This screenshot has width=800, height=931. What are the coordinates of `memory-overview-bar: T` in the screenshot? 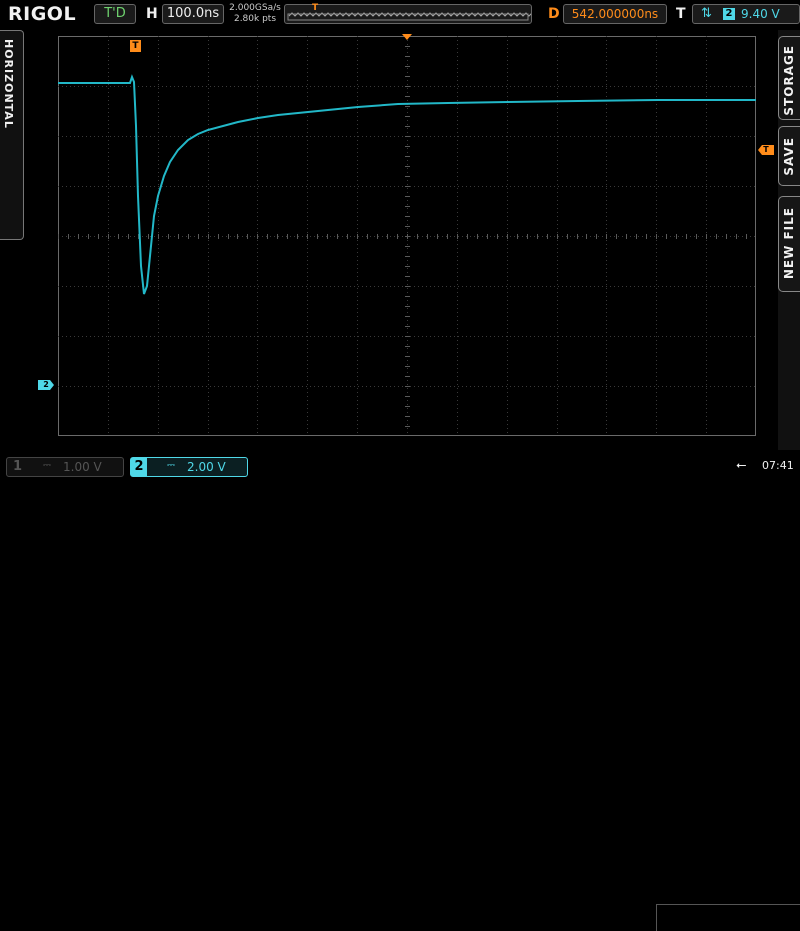 It's located at (410, 13).